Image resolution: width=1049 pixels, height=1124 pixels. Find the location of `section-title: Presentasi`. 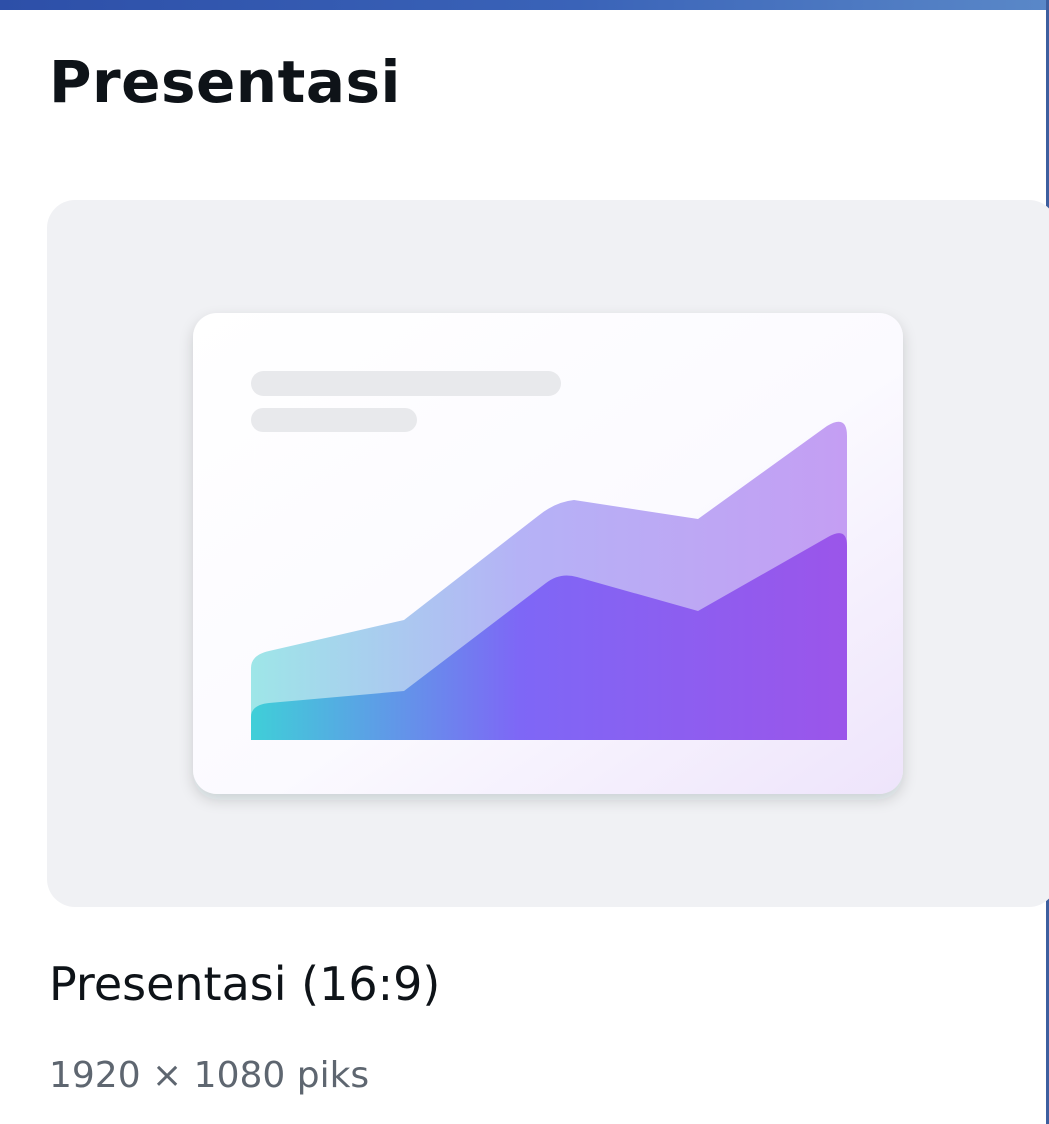

section-title: Presentasi is located at coordinates (225, 82).